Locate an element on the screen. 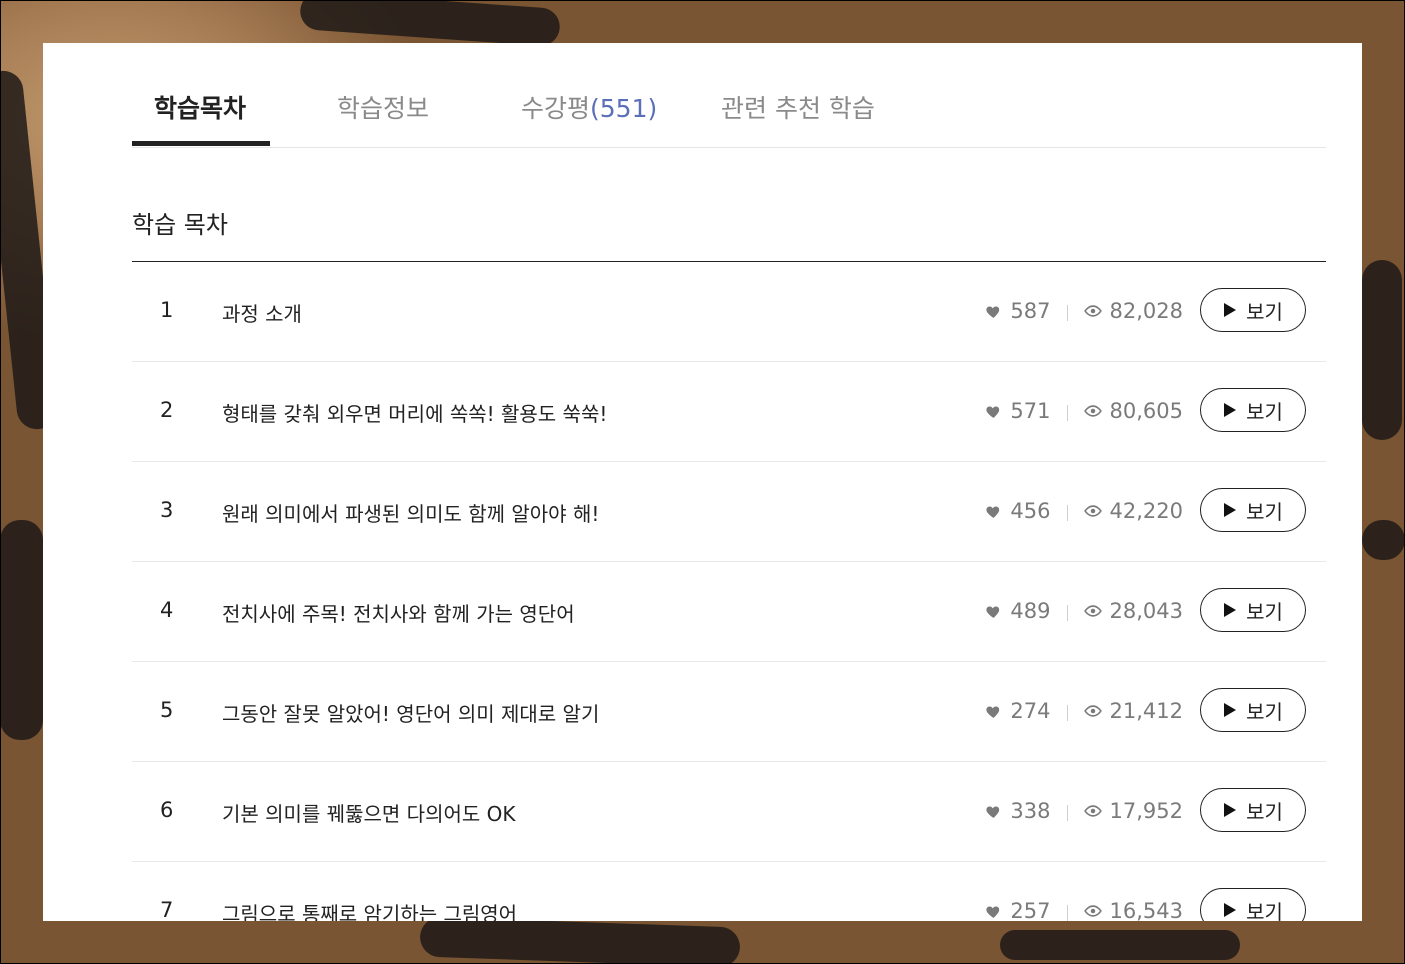 The height and width of the screenshot is (964, 1405). like-count: 257 is located at coordinates (1030, 910).